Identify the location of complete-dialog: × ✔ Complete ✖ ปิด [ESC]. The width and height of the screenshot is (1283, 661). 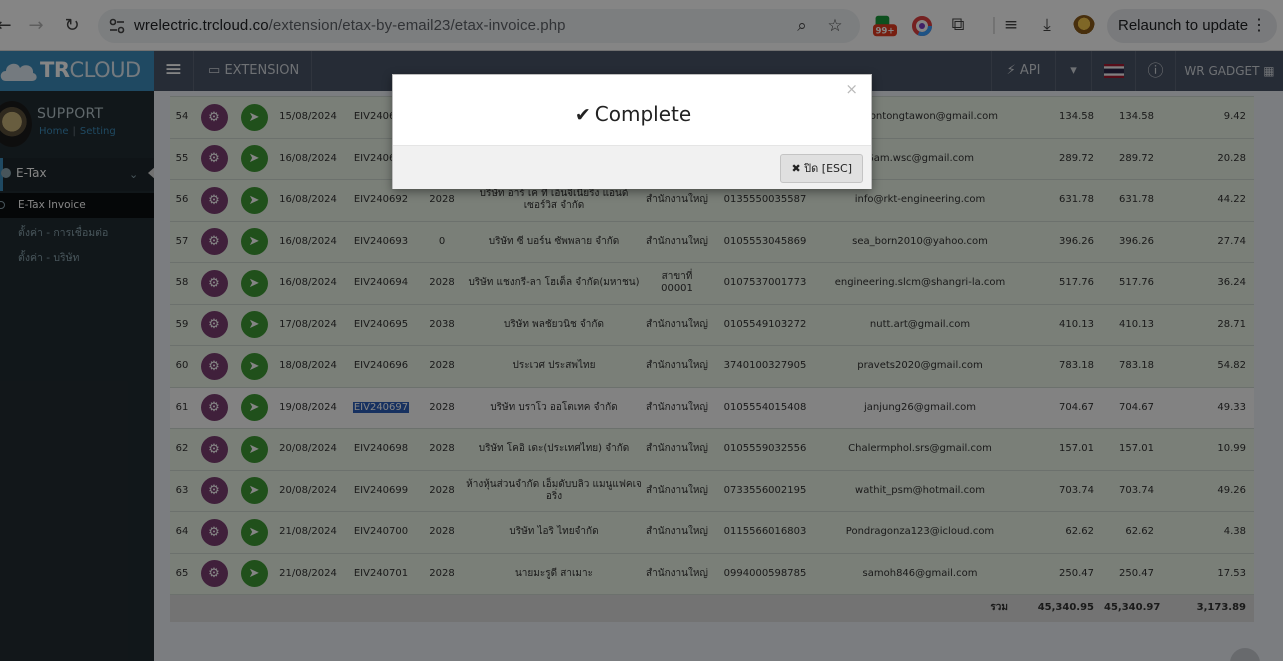
(632, 131).